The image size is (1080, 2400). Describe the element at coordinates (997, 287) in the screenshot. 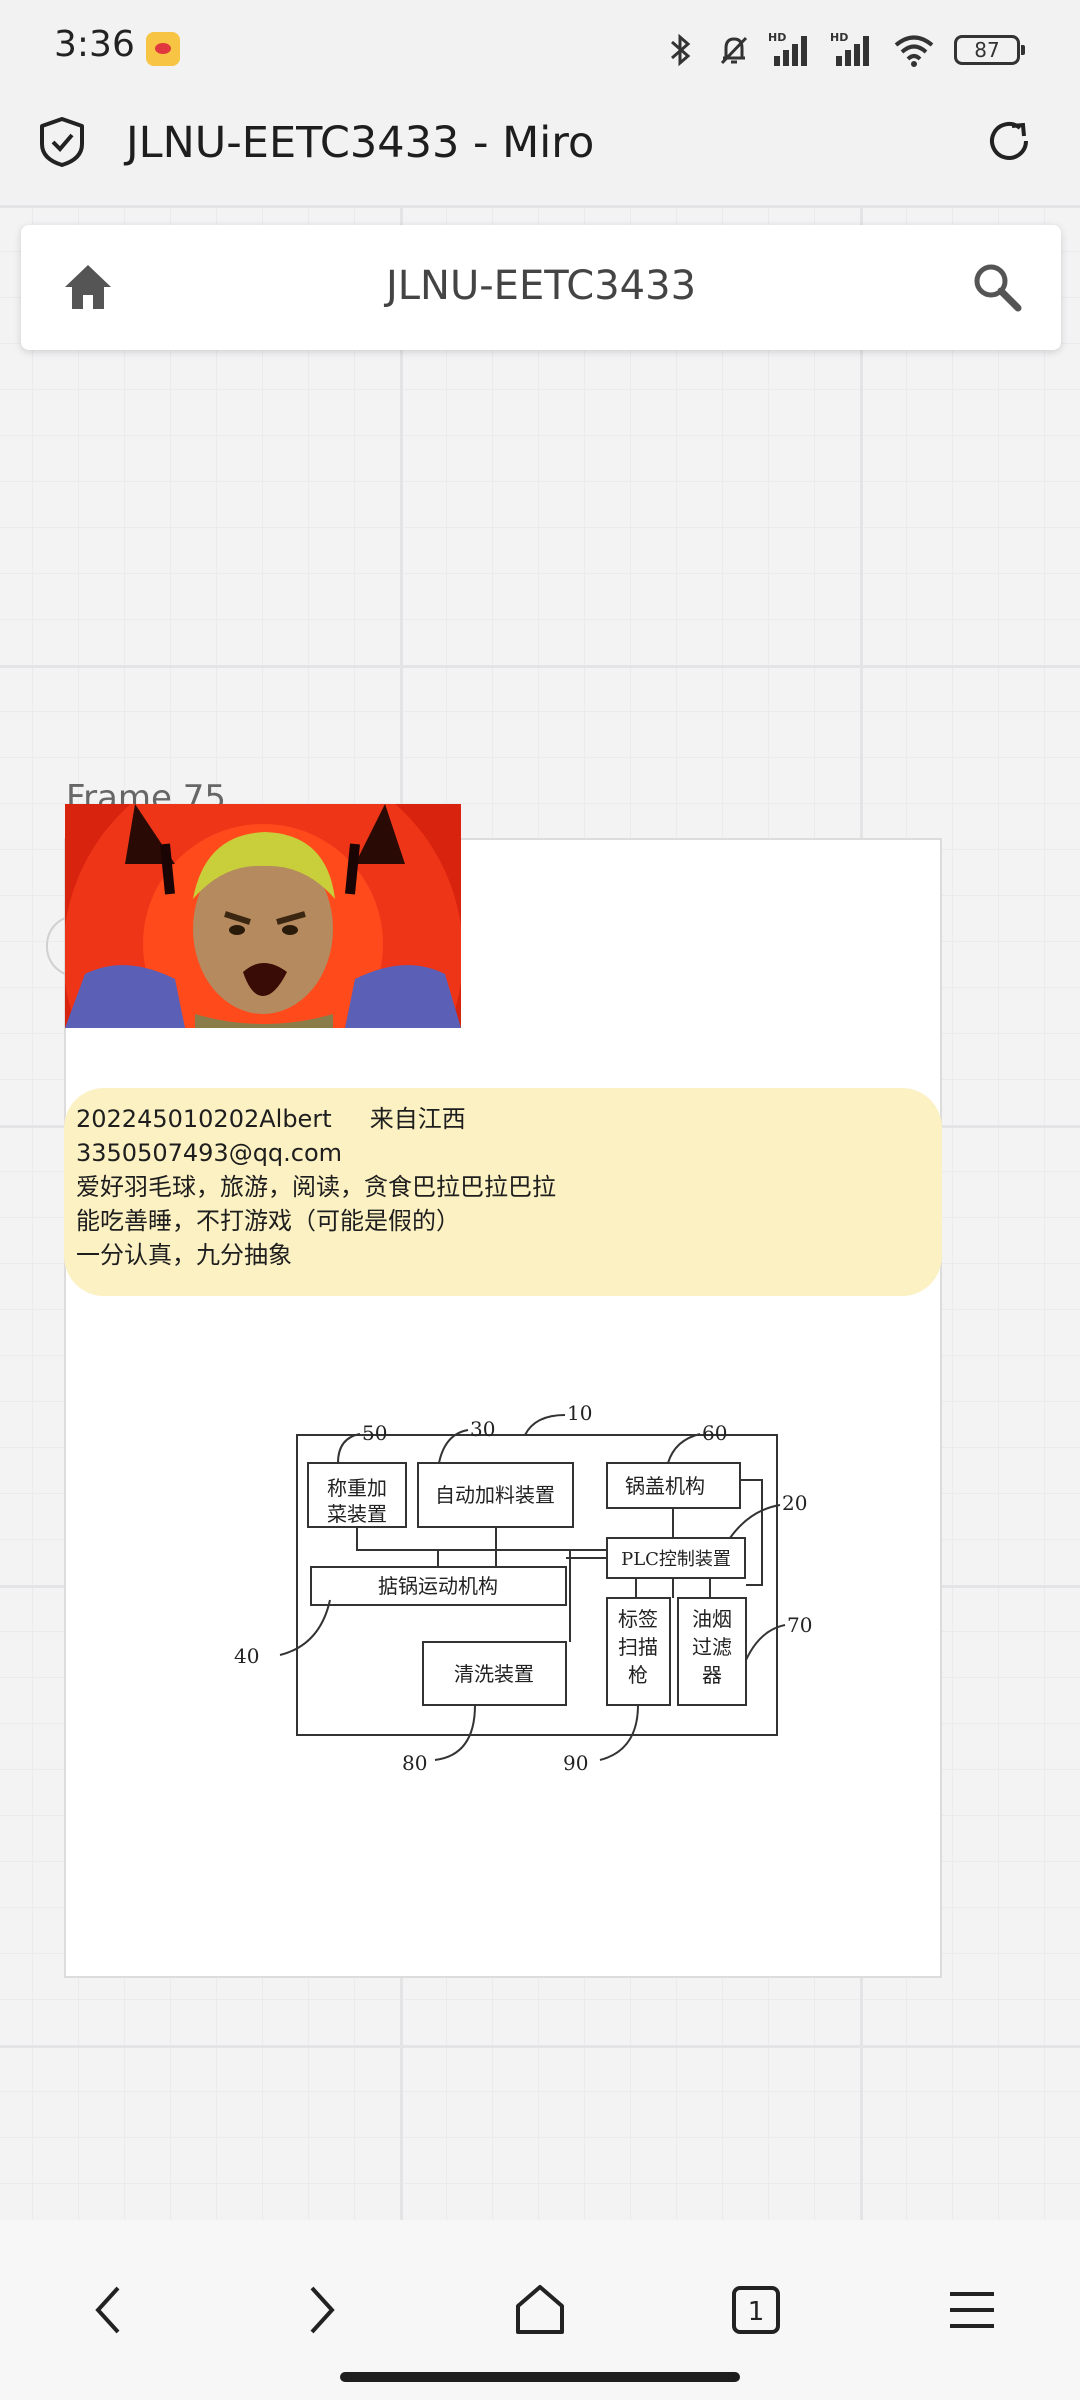

I see `search-icon` at that location.